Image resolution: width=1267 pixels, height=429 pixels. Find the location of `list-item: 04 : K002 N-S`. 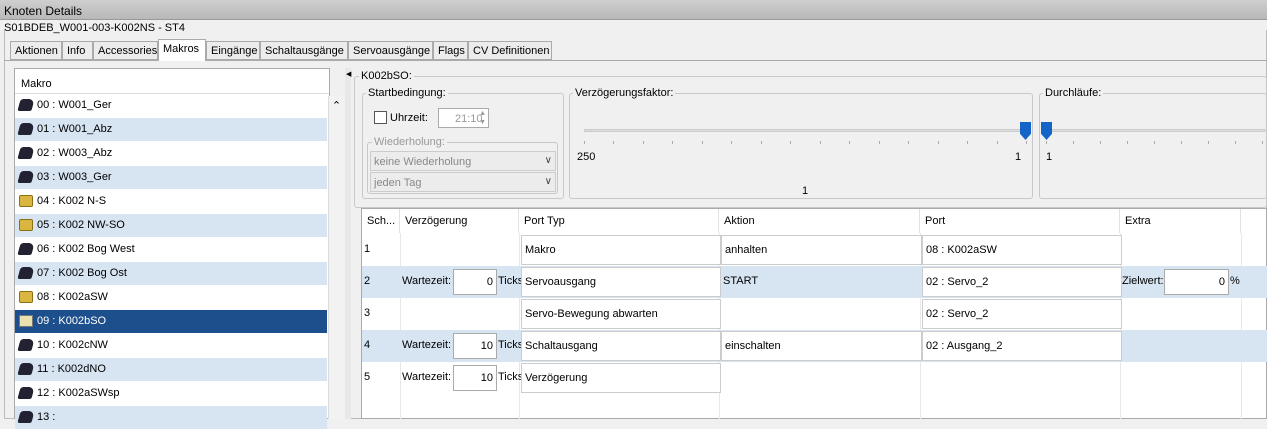

list-item: 04 : K002 N-S is located at coordinates (171, 201).